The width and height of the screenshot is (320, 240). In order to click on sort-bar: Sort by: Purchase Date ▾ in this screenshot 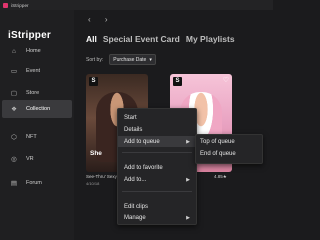, I will do `click(121, 59)`.